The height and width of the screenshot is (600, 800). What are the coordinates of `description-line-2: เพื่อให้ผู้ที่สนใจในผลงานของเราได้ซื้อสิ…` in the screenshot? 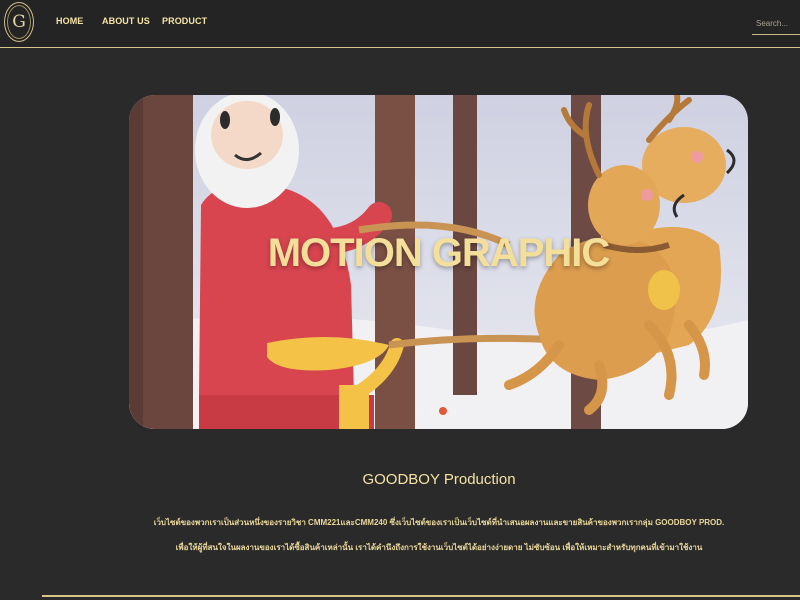 It's located at (439, 547).